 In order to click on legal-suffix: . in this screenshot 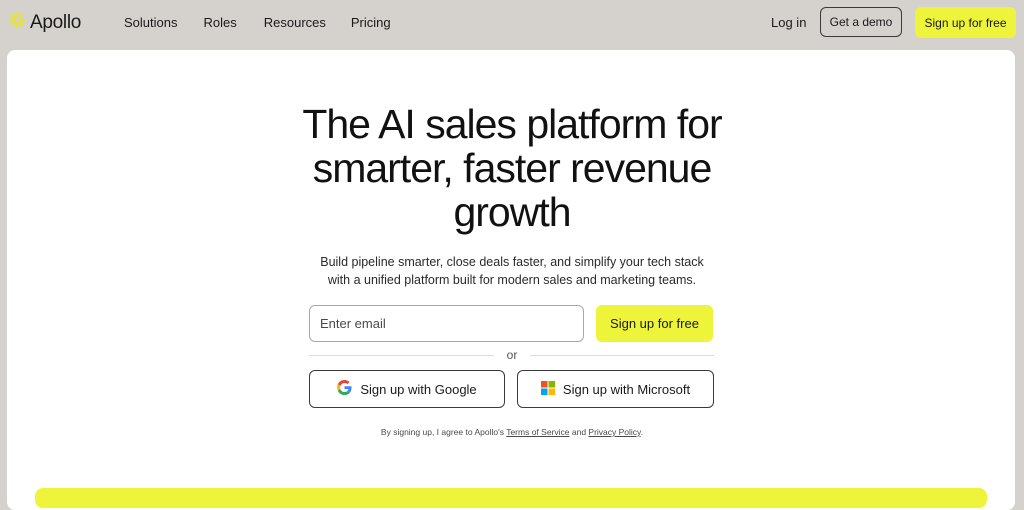, I will do `click(642, 432)`.